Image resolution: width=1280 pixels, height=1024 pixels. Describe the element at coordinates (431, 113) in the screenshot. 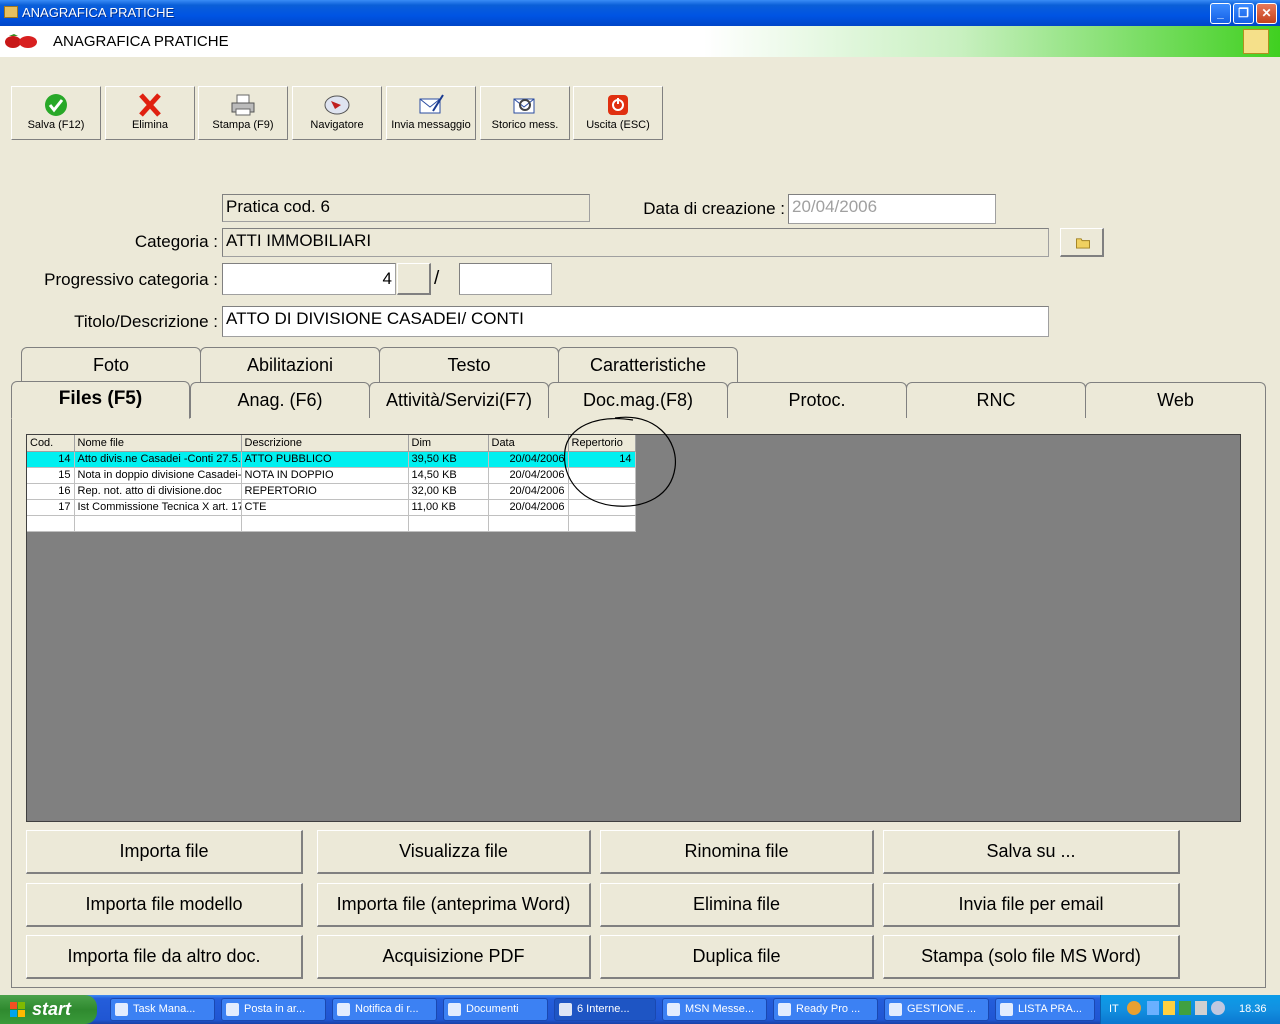

I see `invia-messaggio-button: Invia messaggio` at that location.